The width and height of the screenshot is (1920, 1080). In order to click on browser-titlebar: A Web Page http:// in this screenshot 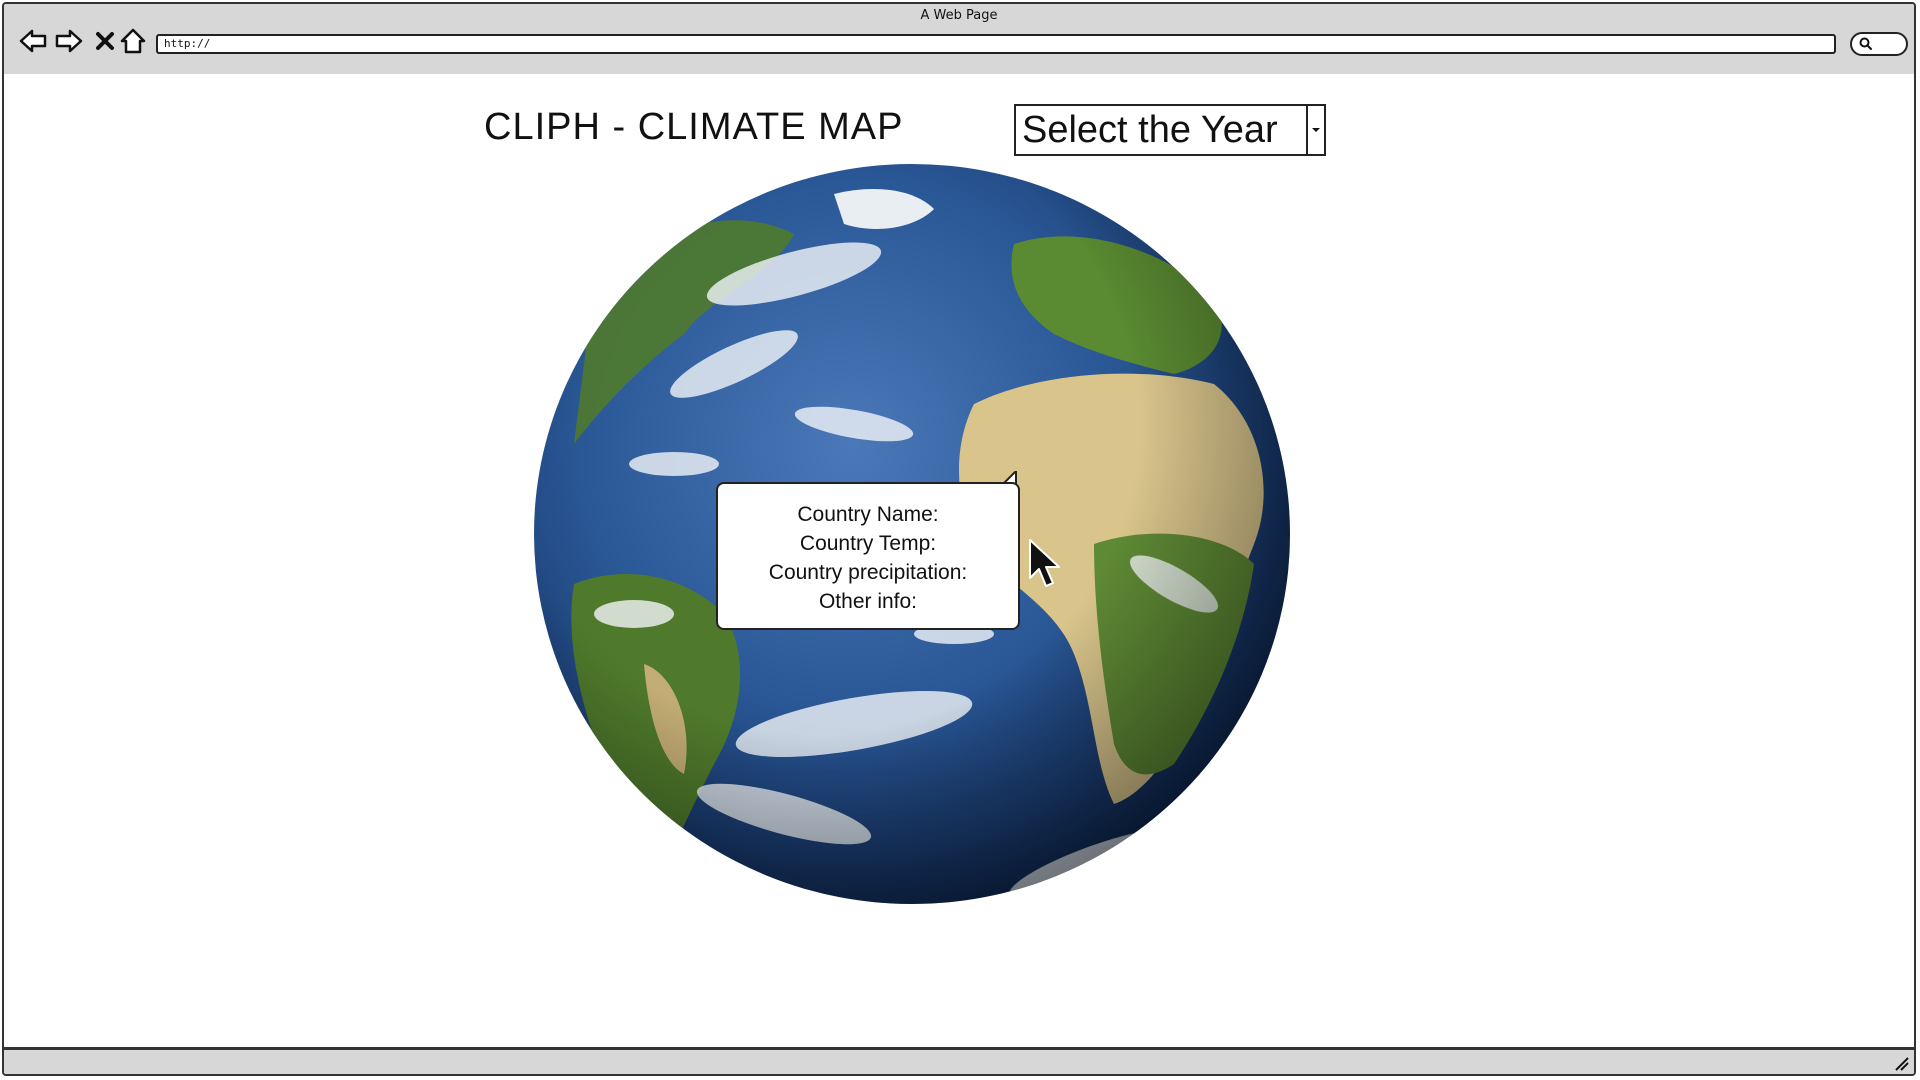, I will do `click(959, 40)`.